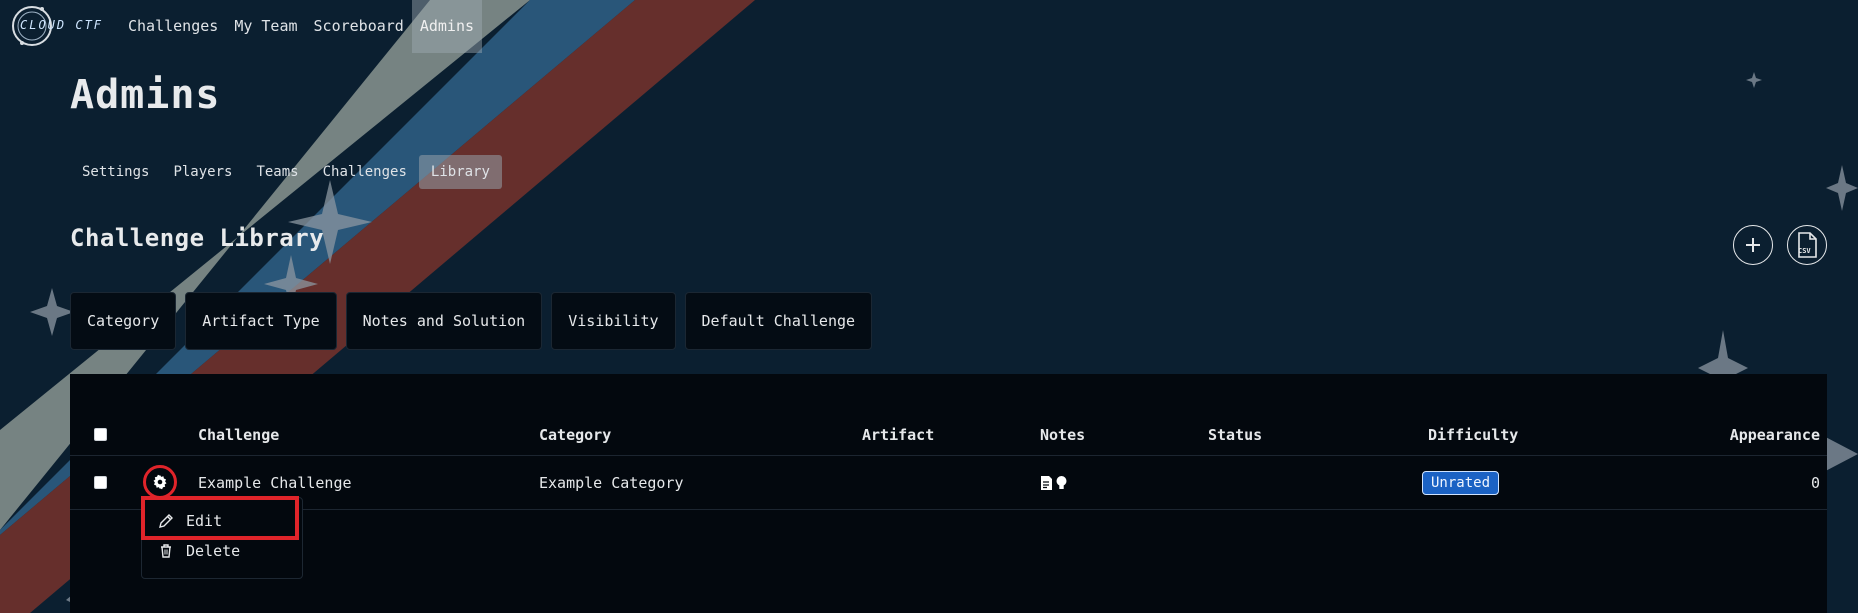  What do you see at coordinates (1807, 245) in the screenshot?
I see `export-csv-button: CSV` at bounding box center [1807, 245].